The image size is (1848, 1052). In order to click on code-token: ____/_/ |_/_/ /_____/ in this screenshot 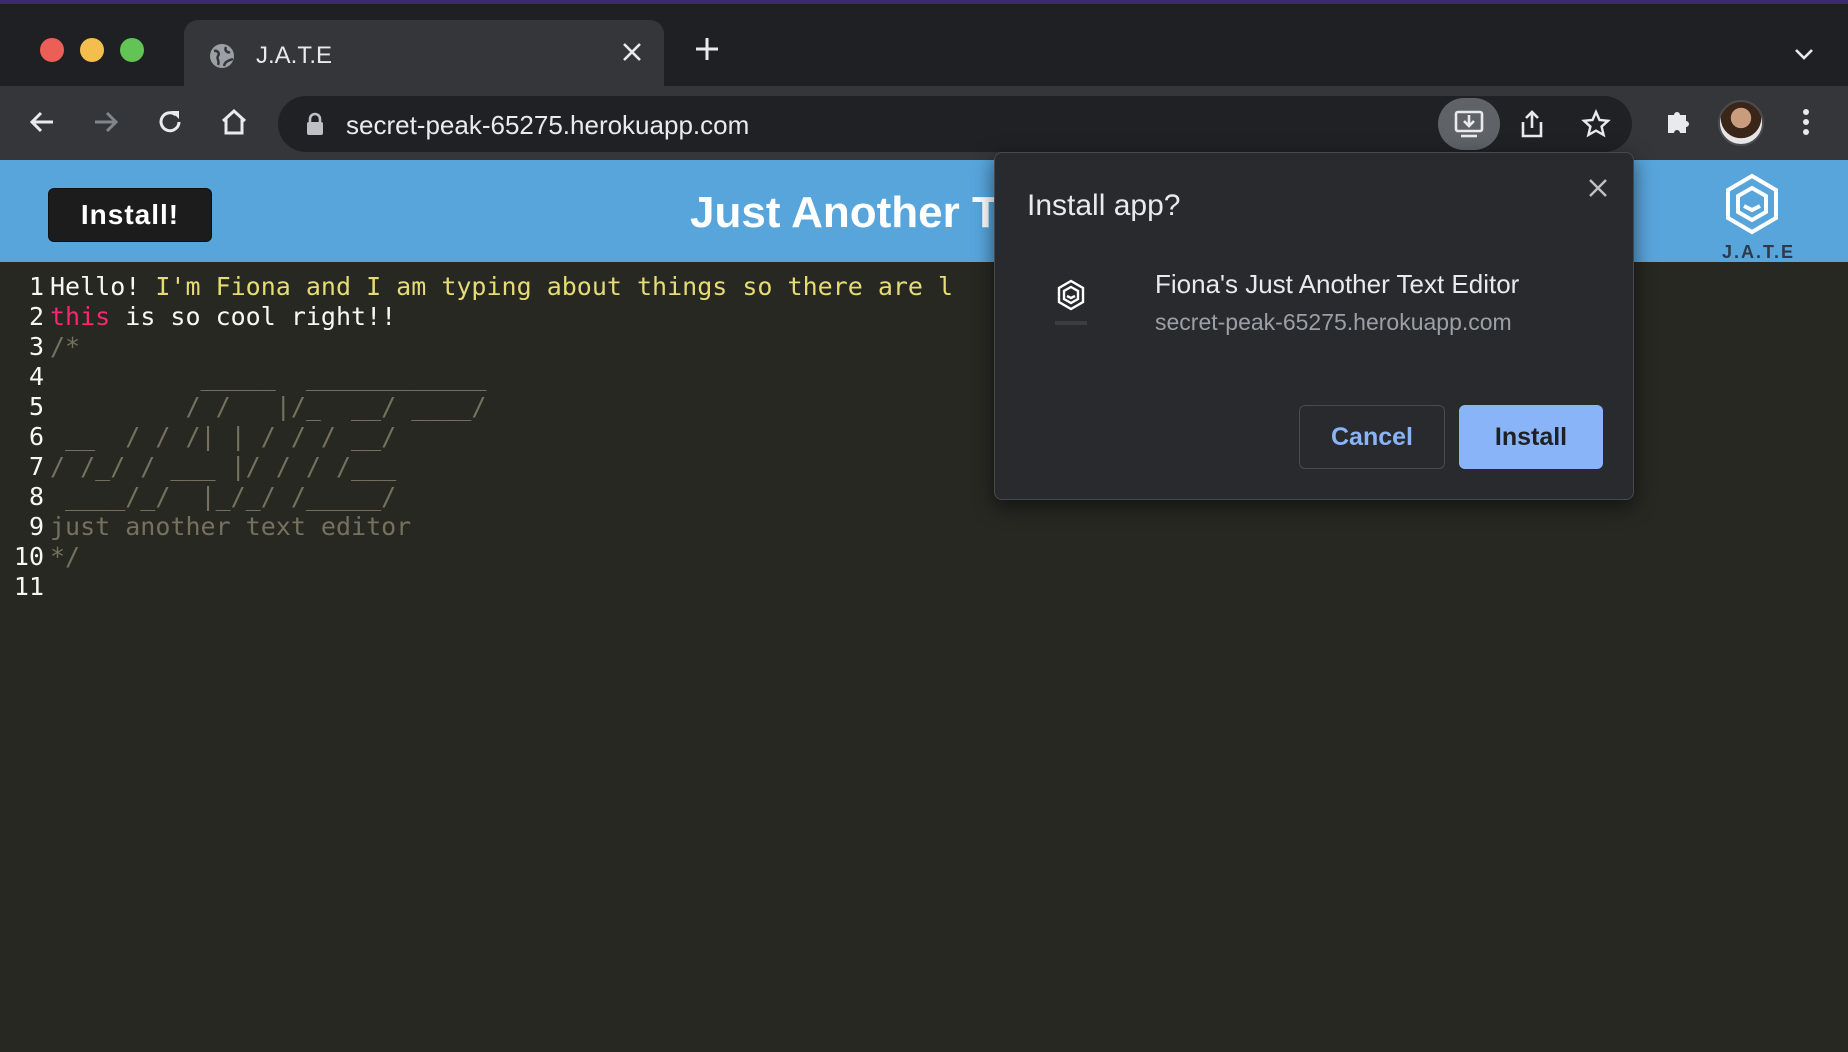, I will do `click(223, 496)`.